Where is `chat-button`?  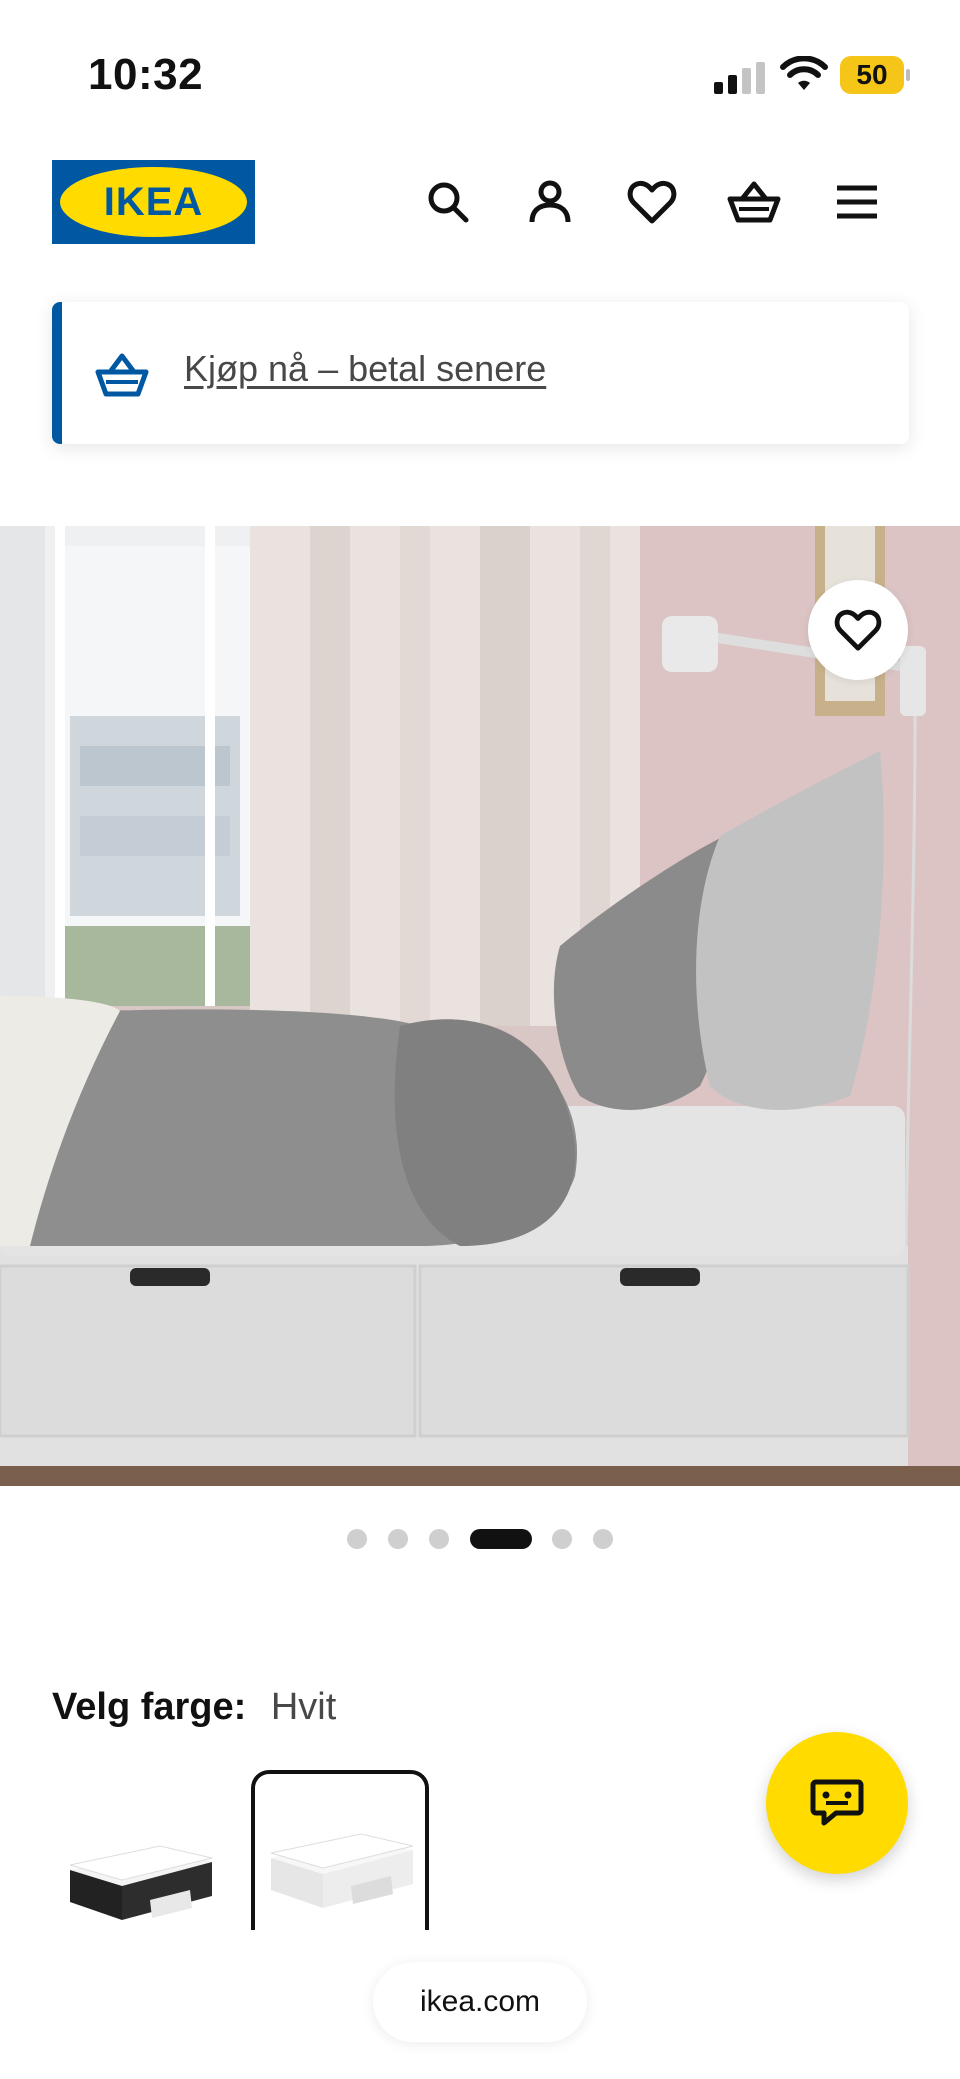 chat-button is located at coordinates (837, 1803).